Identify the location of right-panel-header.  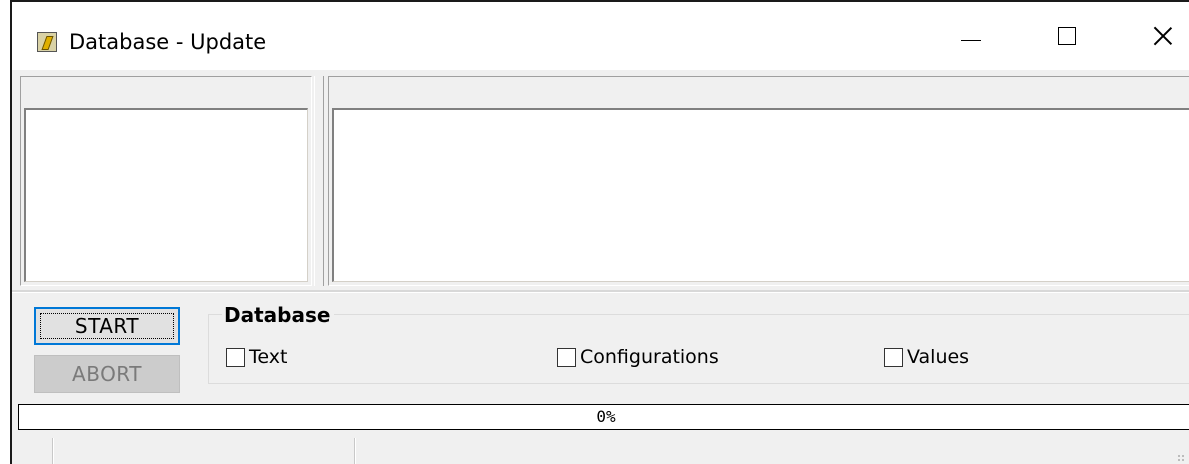
(759, 92).